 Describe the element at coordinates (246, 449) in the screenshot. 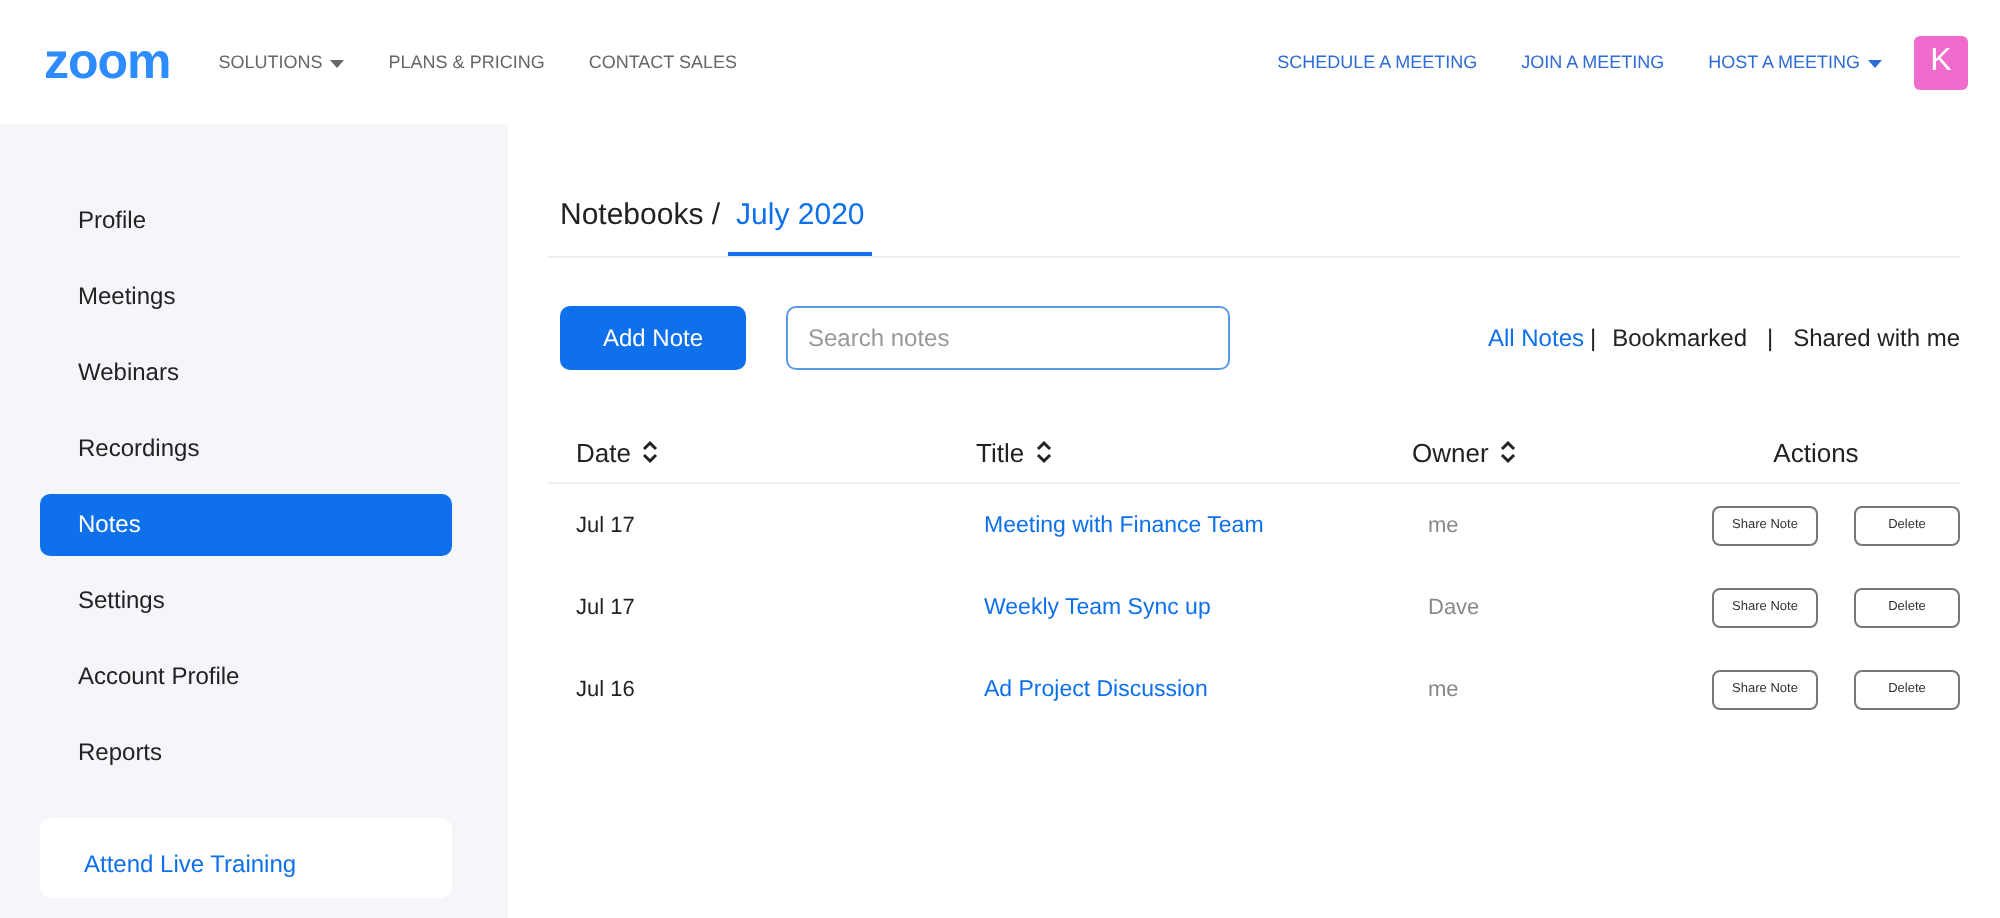

I see `sidebar-item: Recordings` at that location.